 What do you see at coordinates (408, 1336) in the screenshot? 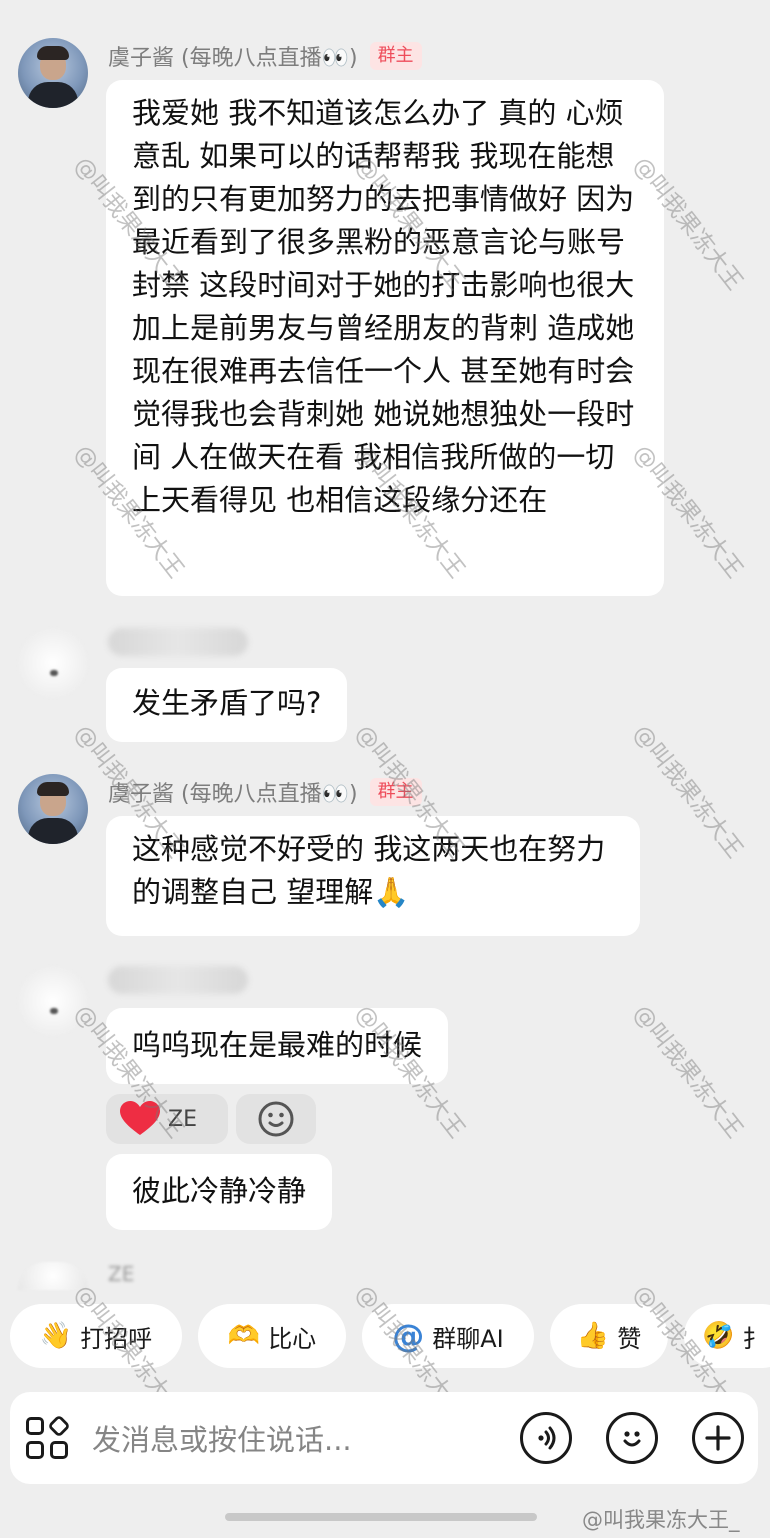
I see `at-icon: @` at bounding box center [408, 1336].